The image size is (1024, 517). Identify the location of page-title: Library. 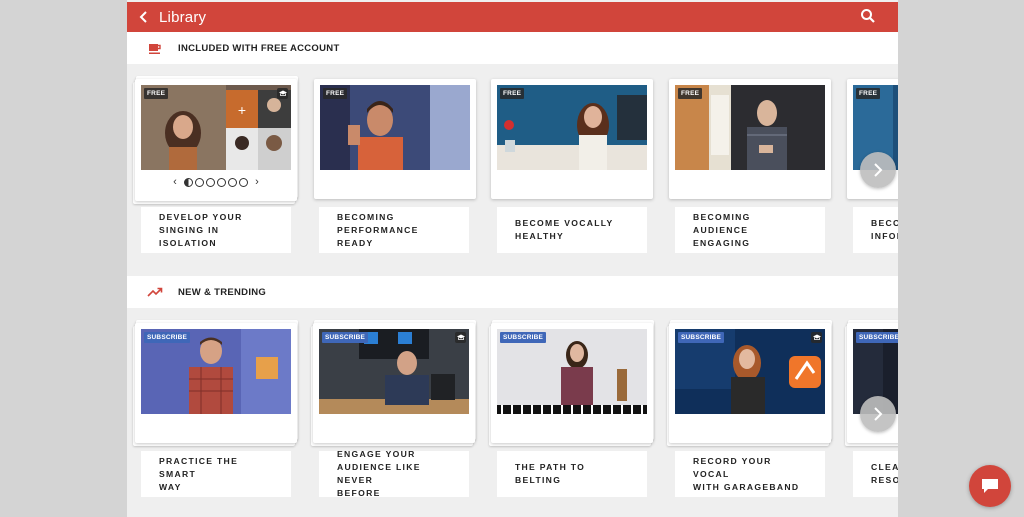
(183, 17).